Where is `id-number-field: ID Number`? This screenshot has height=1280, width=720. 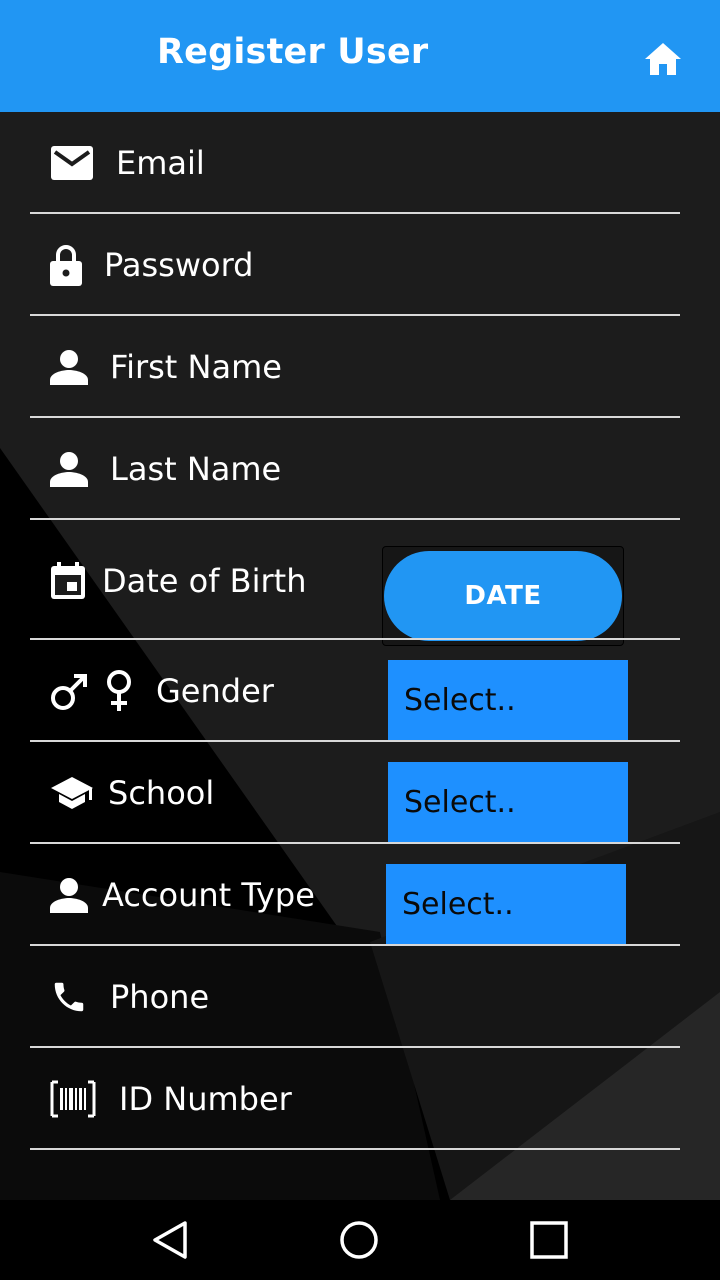
id-number-field: ID Number is located at coordinates (171, 1099).